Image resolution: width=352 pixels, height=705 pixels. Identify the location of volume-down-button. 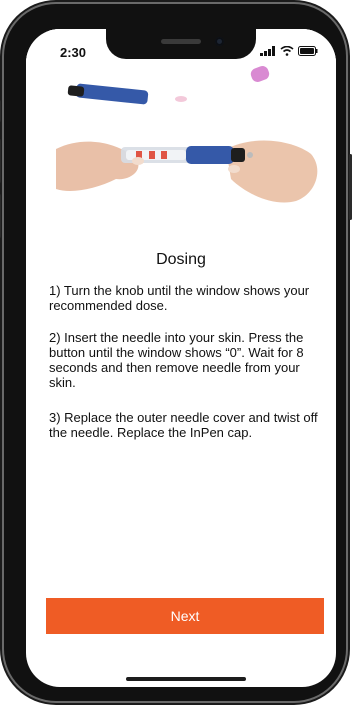
(0, 216).